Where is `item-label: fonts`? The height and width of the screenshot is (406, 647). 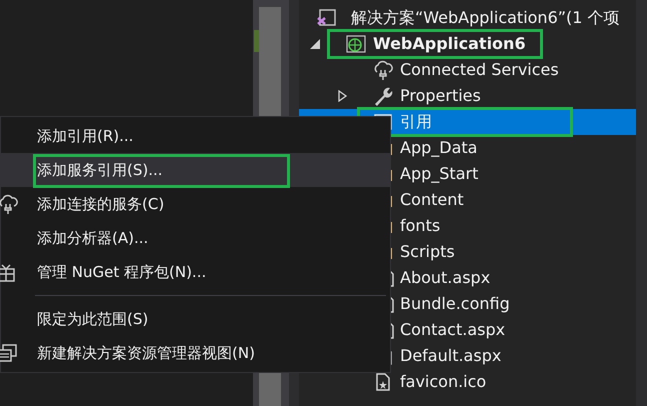
item-label: fonts is located at coordinates (420, 226).